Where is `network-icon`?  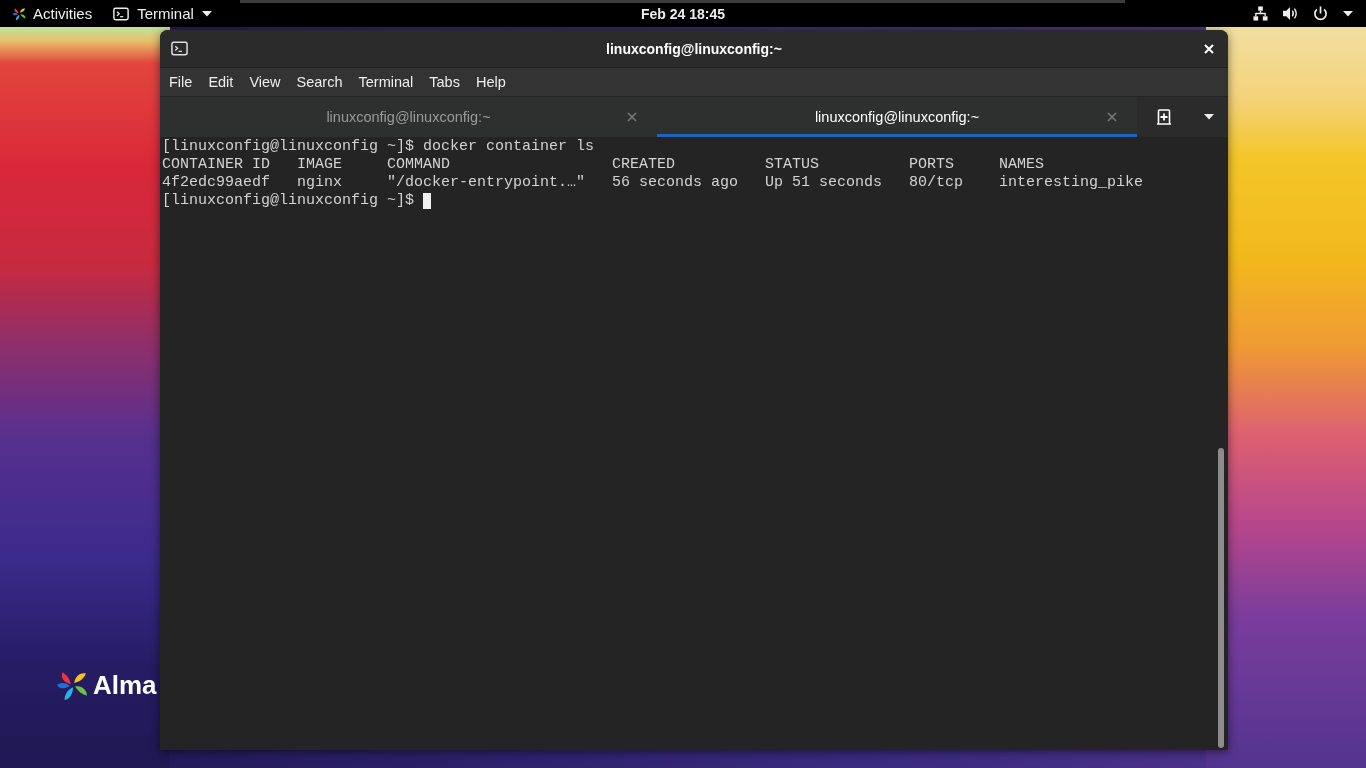 network-icon is located at coordinates (1260, 13).